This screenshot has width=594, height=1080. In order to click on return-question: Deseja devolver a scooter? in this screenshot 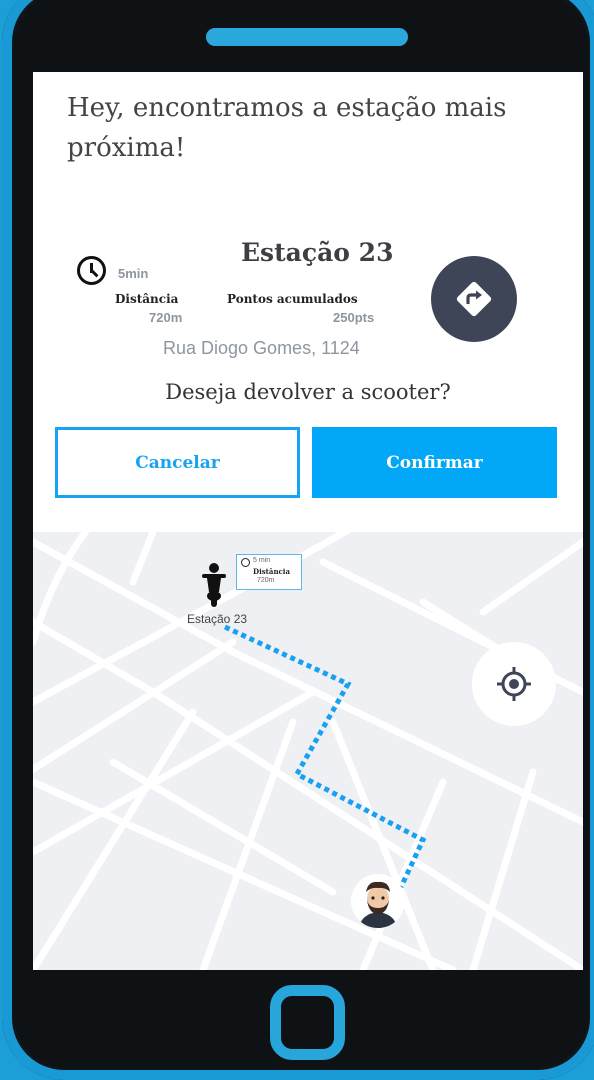, I will do `click(308, 392)`.